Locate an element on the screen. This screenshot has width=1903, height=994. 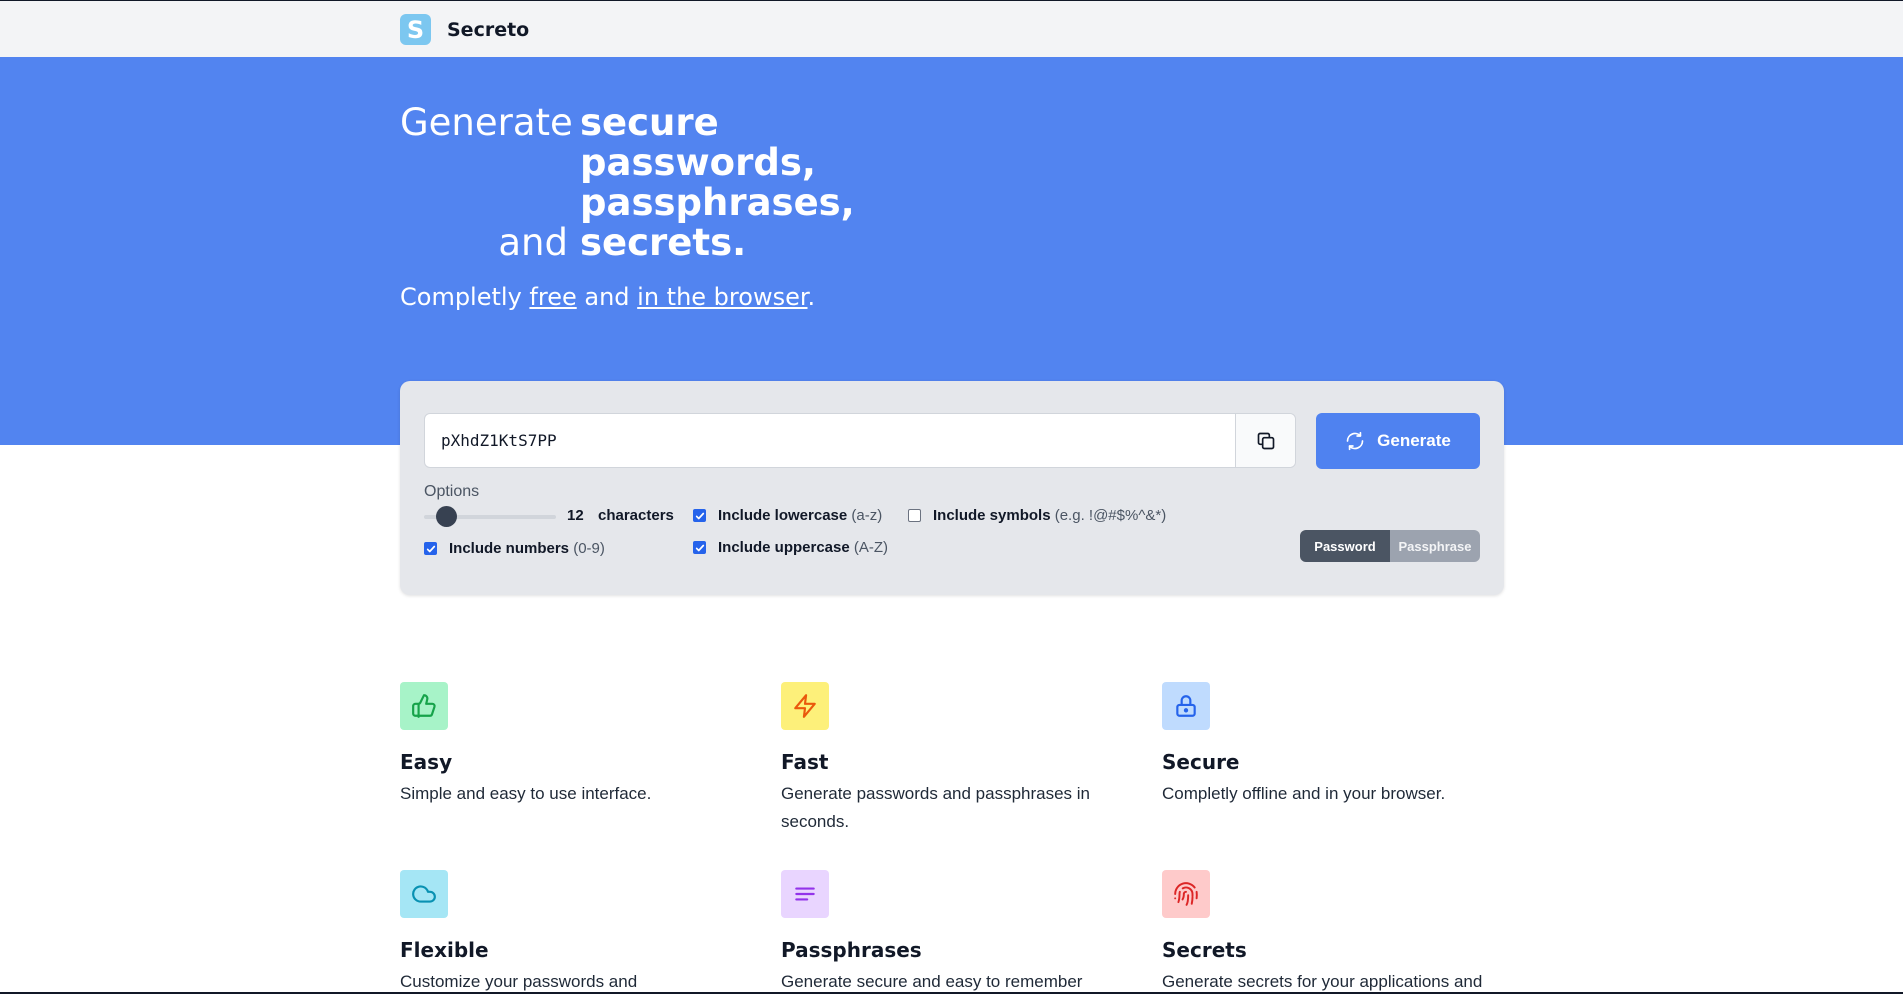
headline-and: and is located at coordinates (533, 242).